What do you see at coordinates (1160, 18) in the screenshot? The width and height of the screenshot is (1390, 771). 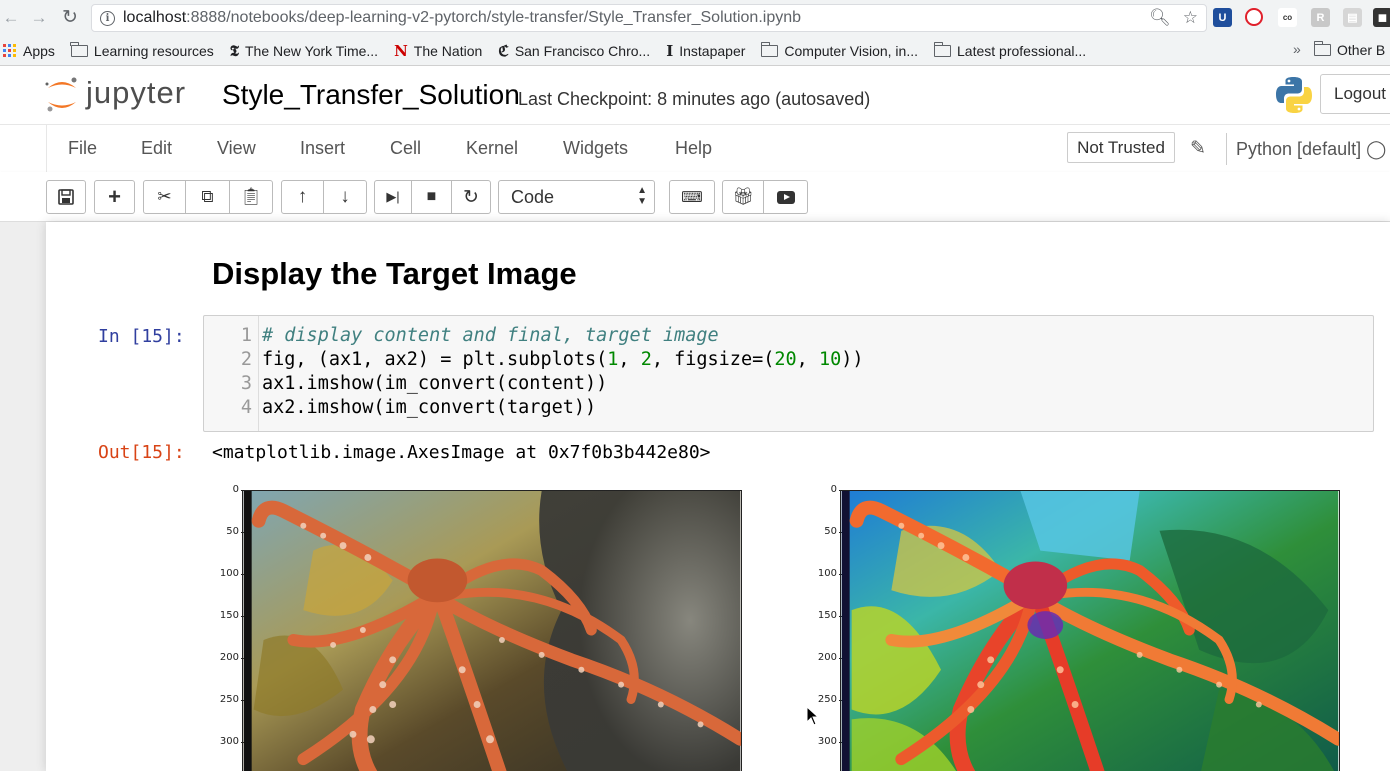 I see `zoom-icon: 🔍︎` at bounding box center [1160, 18].